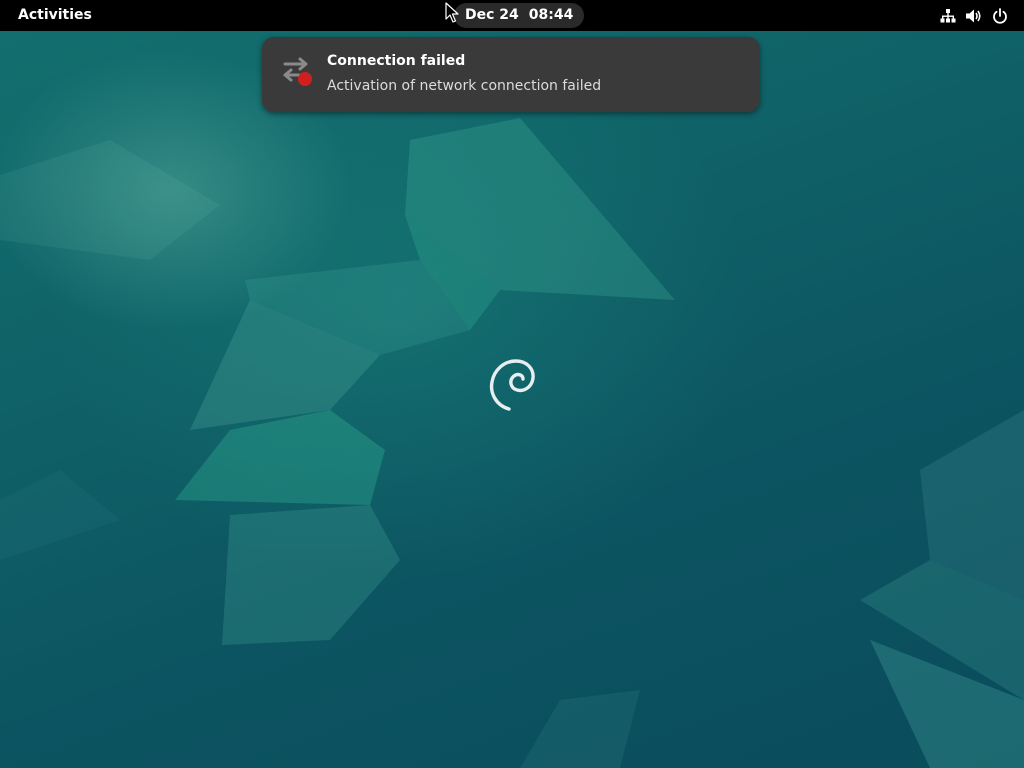 This screenshot has width=1024, height=768. Describe the element at coordinates (948, 16) in the screenshot. I see `network-wired-icon` at that location.